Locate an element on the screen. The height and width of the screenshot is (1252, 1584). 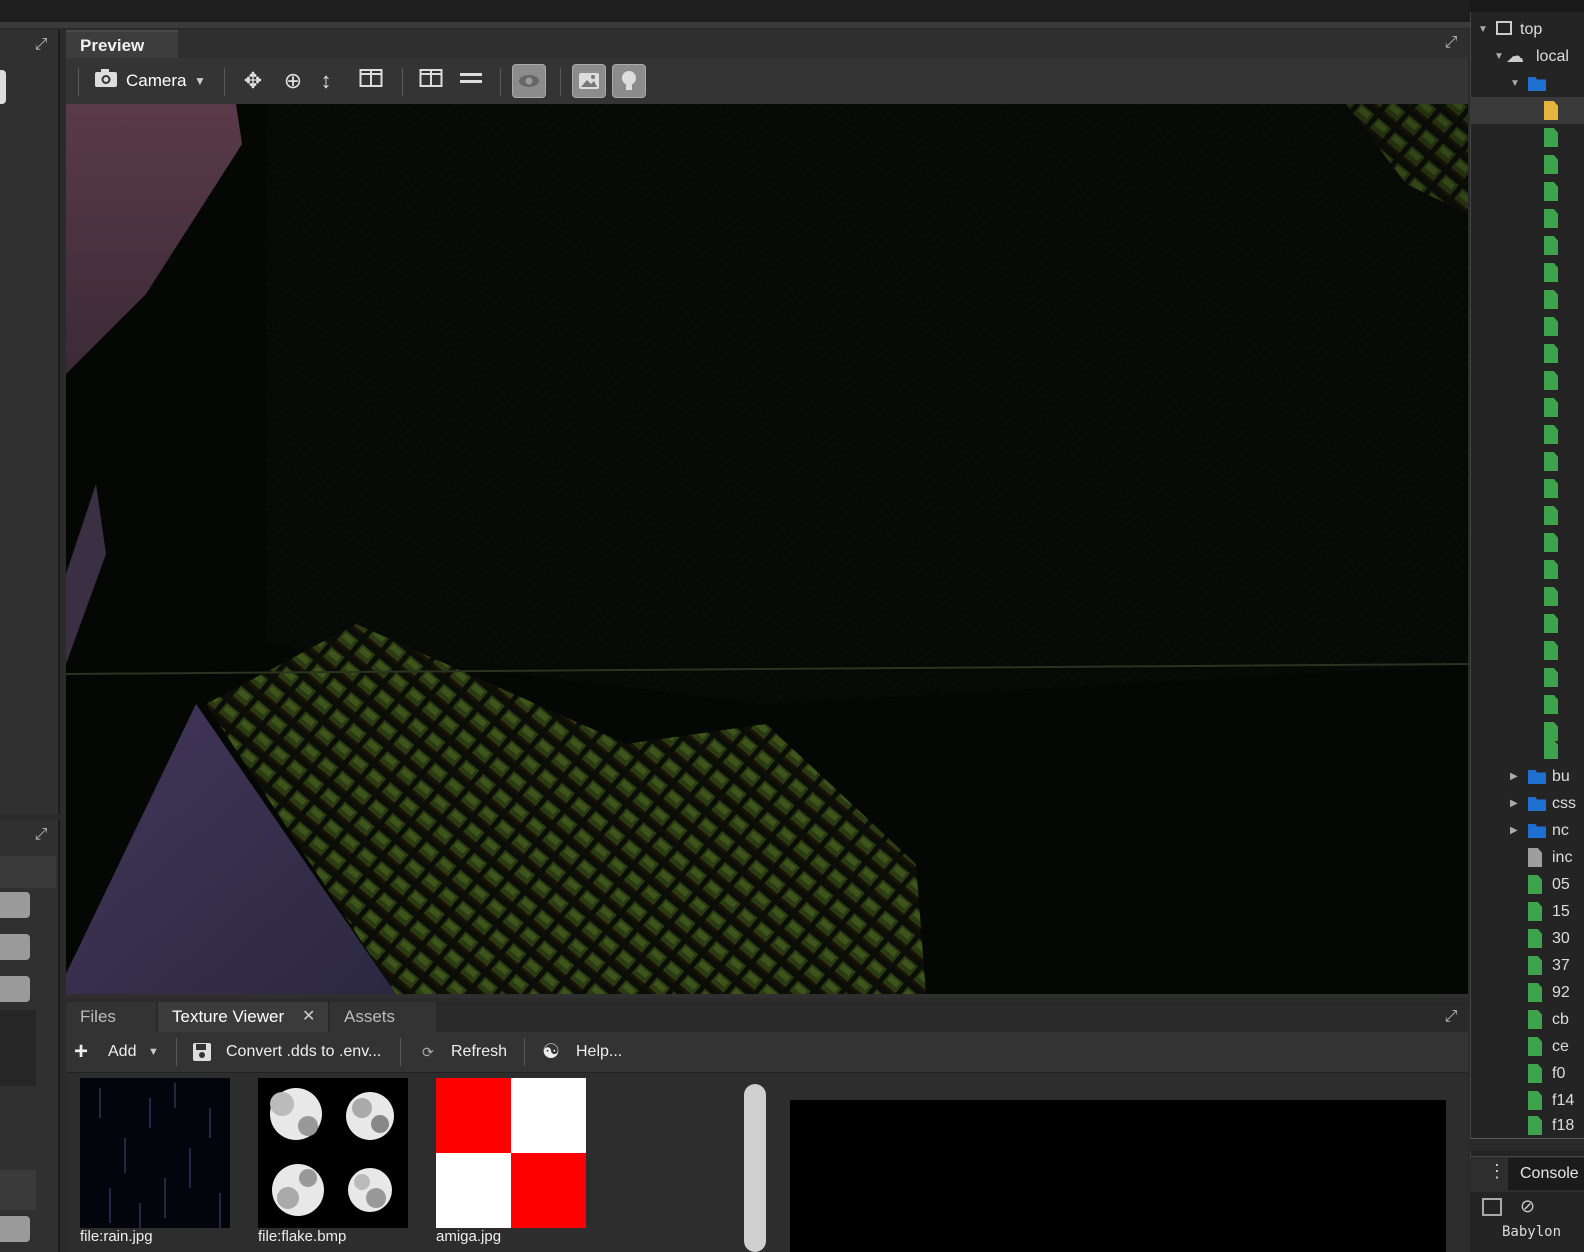
eye-toggle-icon is located at coordinates (529, 81).